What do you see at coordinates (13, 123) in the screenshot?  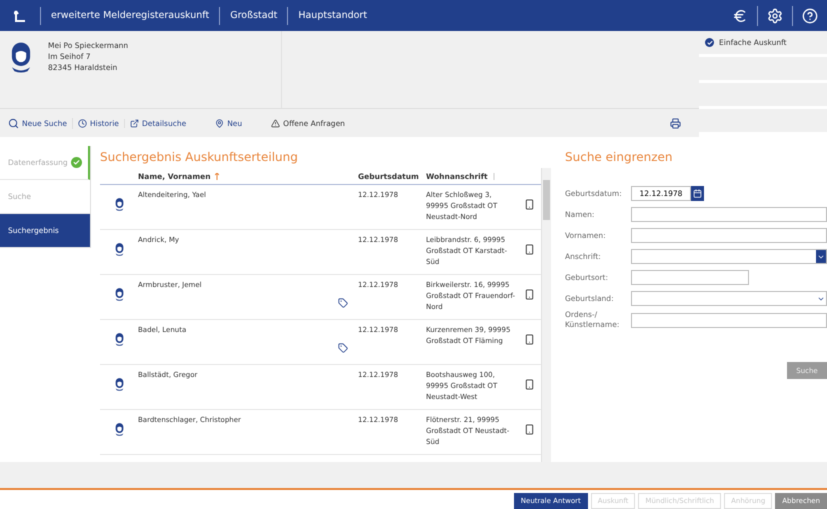 I see `search-icon` at bounding box center [13, 123].